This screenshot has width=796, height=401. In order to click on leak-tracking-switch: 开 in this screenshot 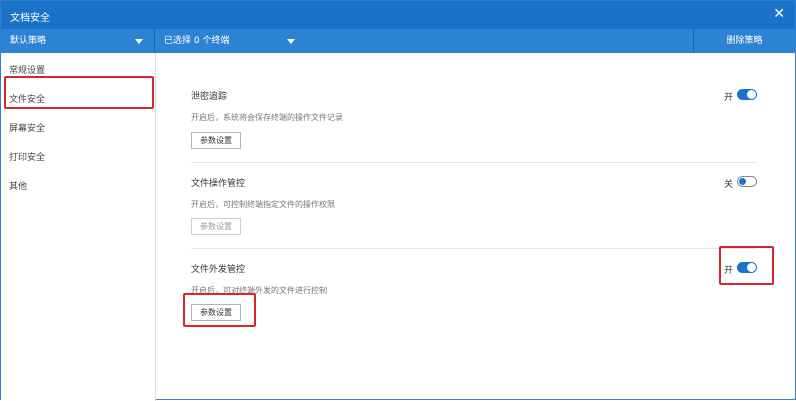, I will do `click(727, 96)`.